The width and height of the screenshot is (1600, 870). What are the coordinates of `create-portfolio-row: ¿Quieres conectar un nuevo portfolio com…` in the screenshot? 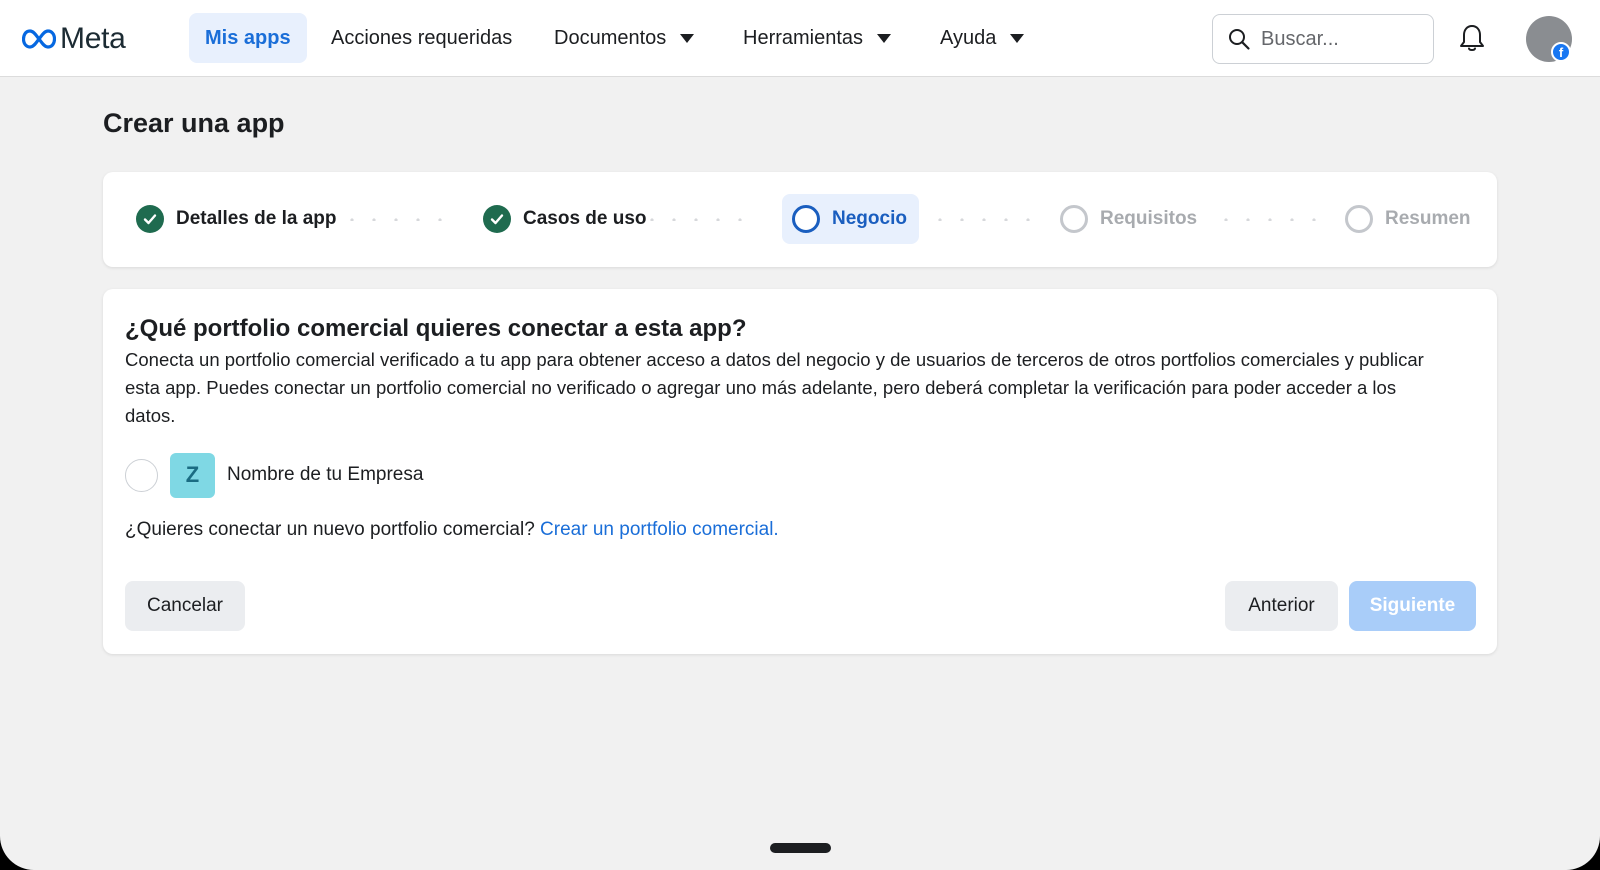 It's located at (452, 530).